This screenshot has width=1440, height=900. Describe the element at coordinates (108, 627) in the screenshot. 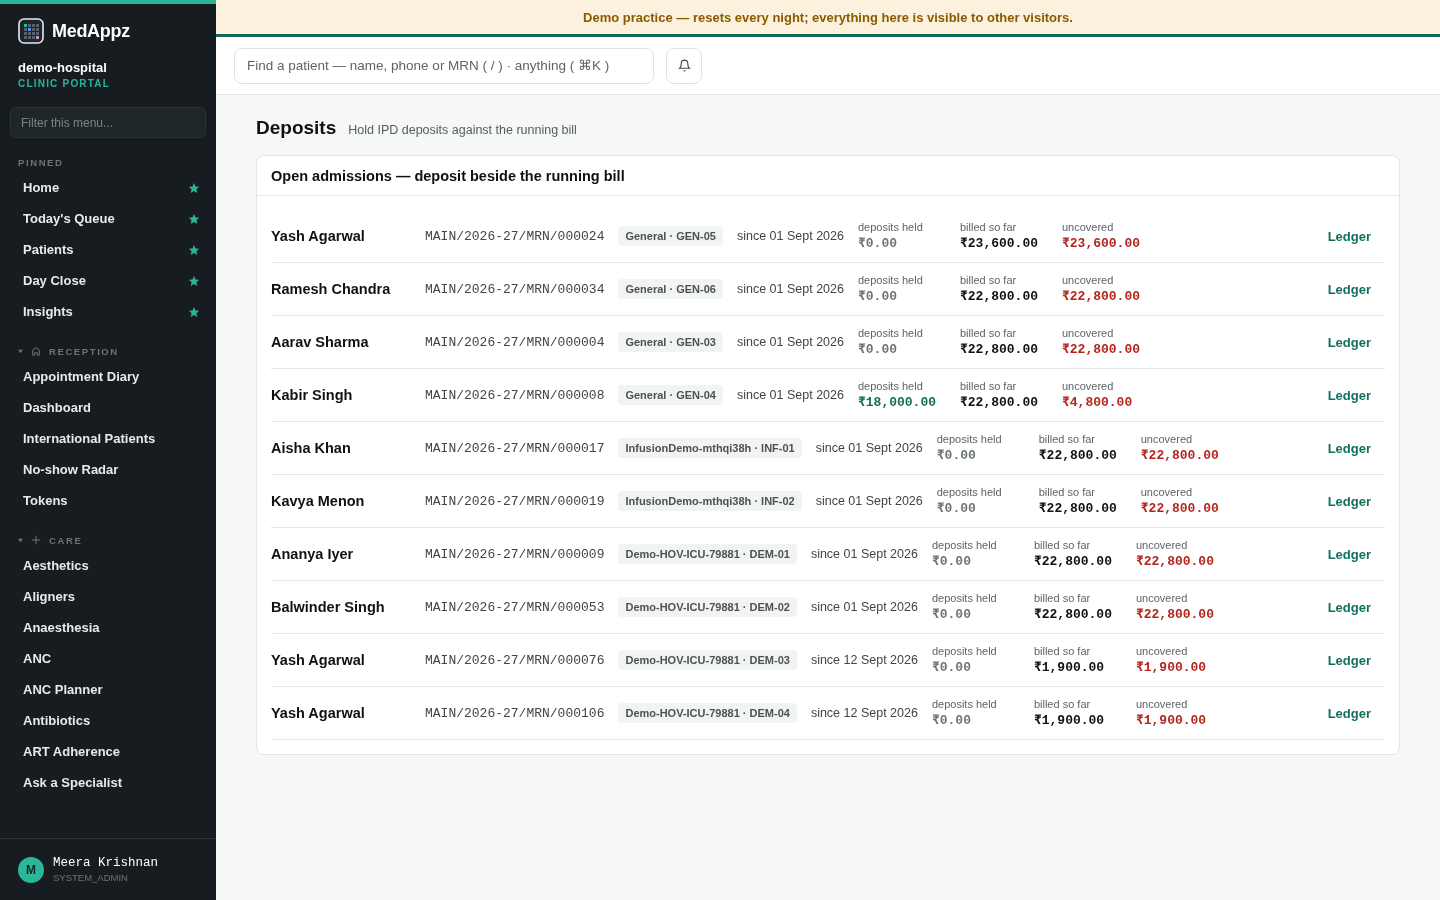

I see `nav-item: Anaesthesia` at that location.